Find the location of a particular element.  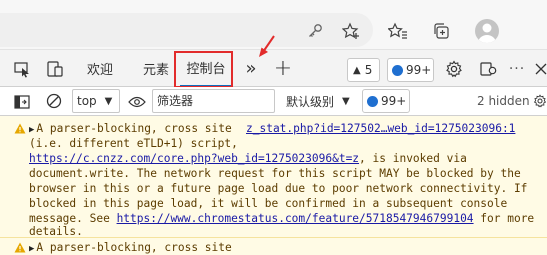

log-level-dropdown: 默认级别 ▼ is located at coordinates (318, 101).